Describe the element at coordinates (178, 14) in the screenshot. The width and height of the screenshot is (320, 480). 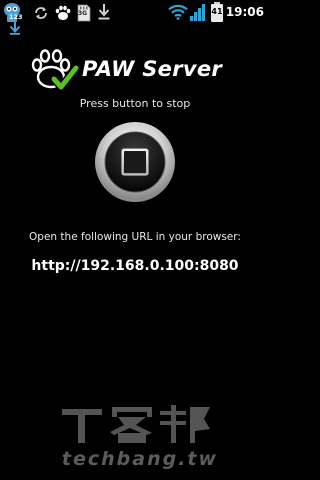
I see `wifi-icon` at that location.